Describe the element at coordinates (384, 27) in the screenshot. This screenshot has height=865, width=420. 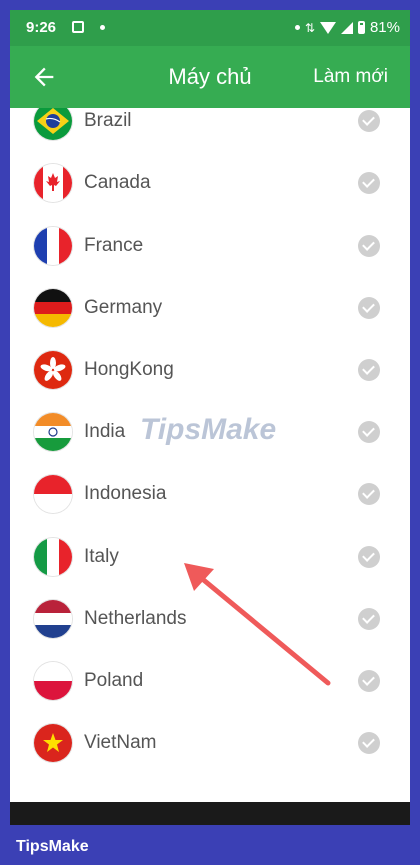
I see `battery-percent: 81%` at that location.